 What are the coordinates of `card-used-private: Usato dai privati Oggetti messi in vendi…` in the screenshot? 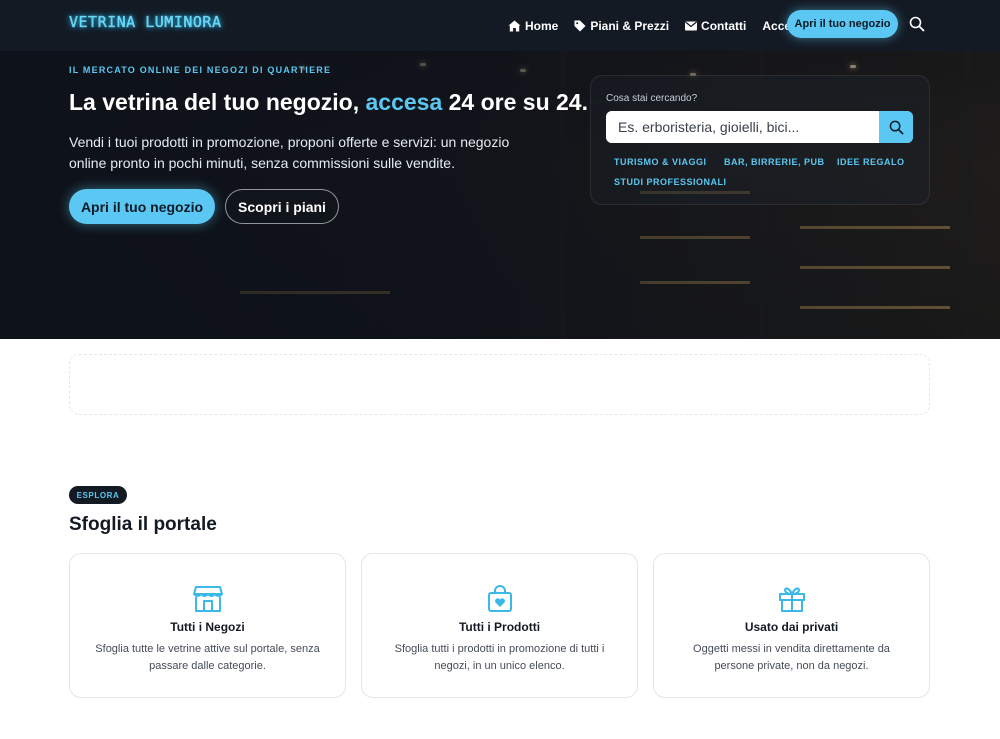 It's located at (791, 625).